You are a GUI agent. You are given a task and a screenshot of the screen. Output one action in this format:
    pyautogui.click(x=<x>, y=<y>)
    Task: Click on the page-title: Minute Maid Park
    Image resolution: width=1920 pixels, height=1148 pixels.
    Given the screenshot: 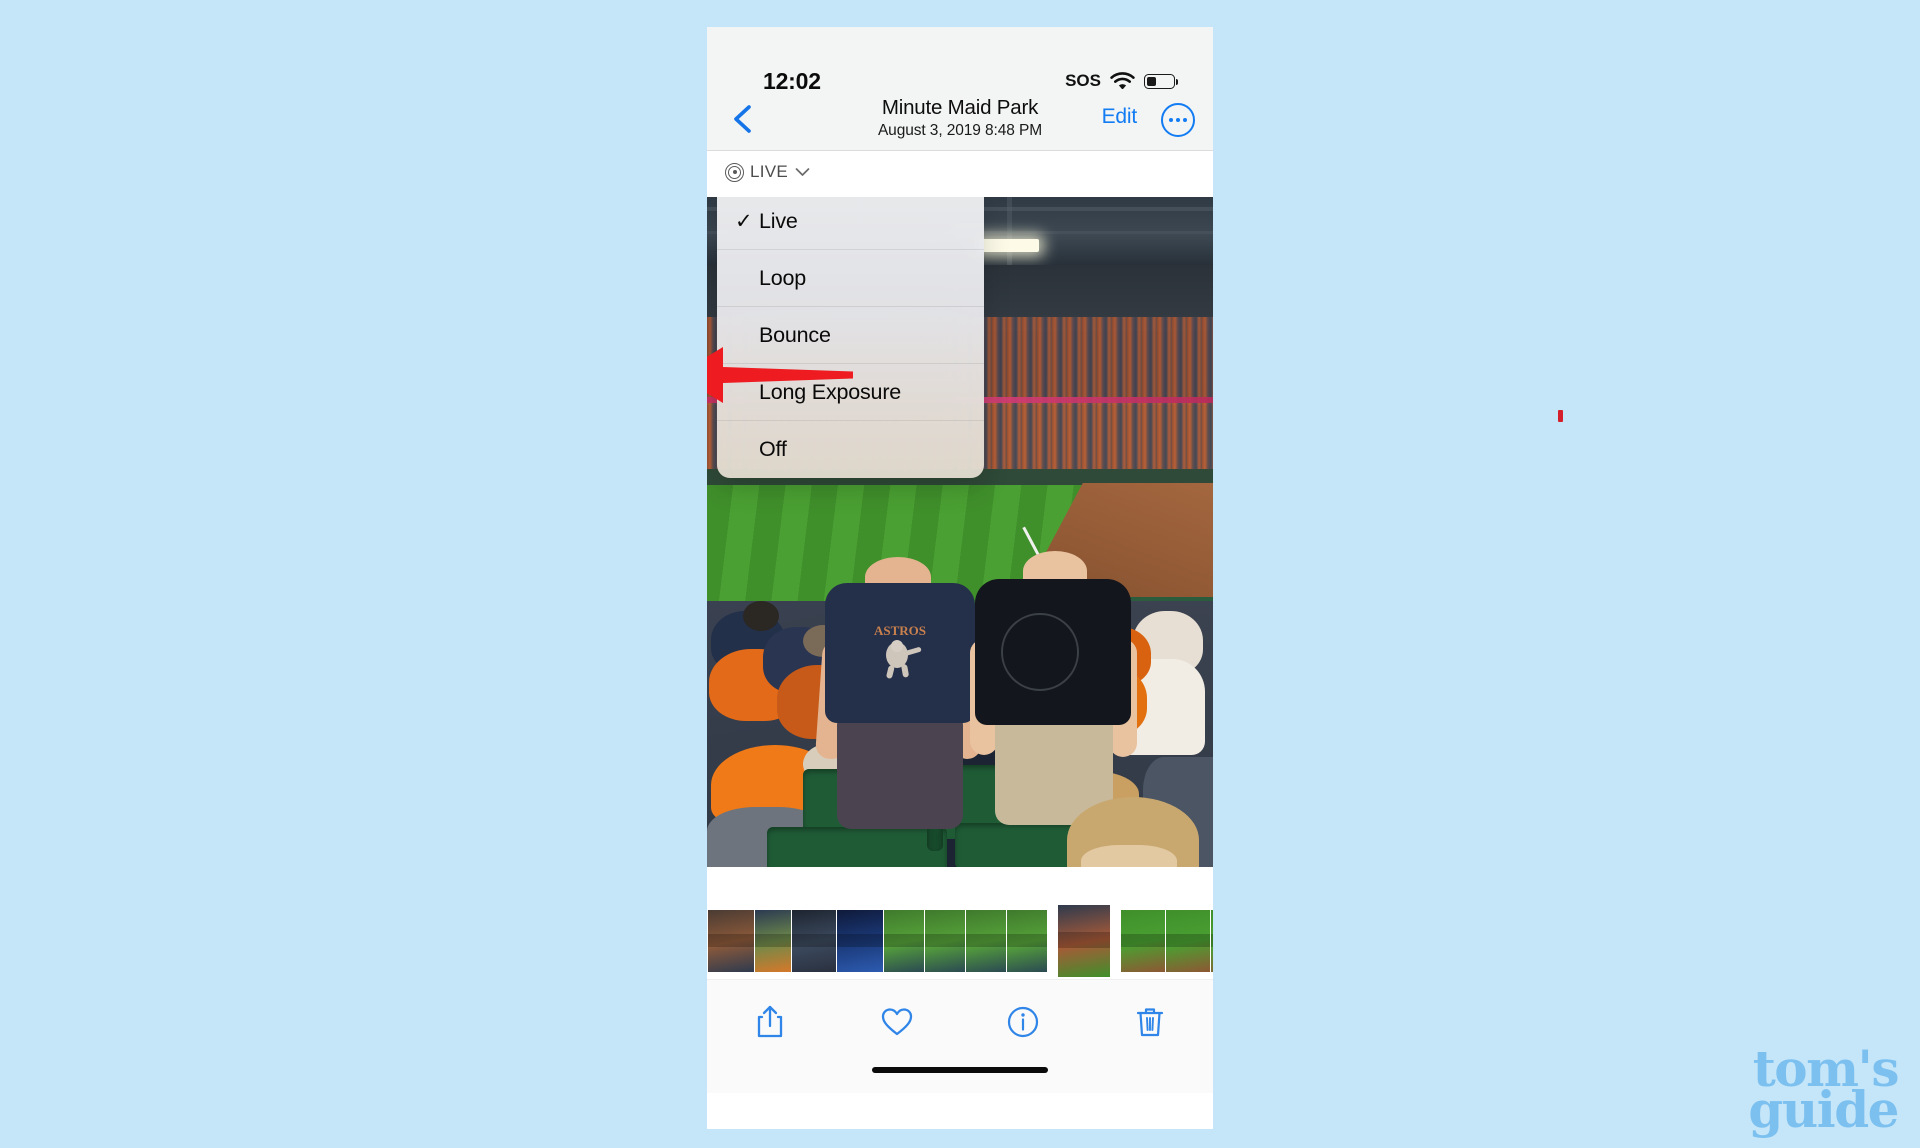 What is the action you would take?
    pyautogui.click(x=960, y=107)
    